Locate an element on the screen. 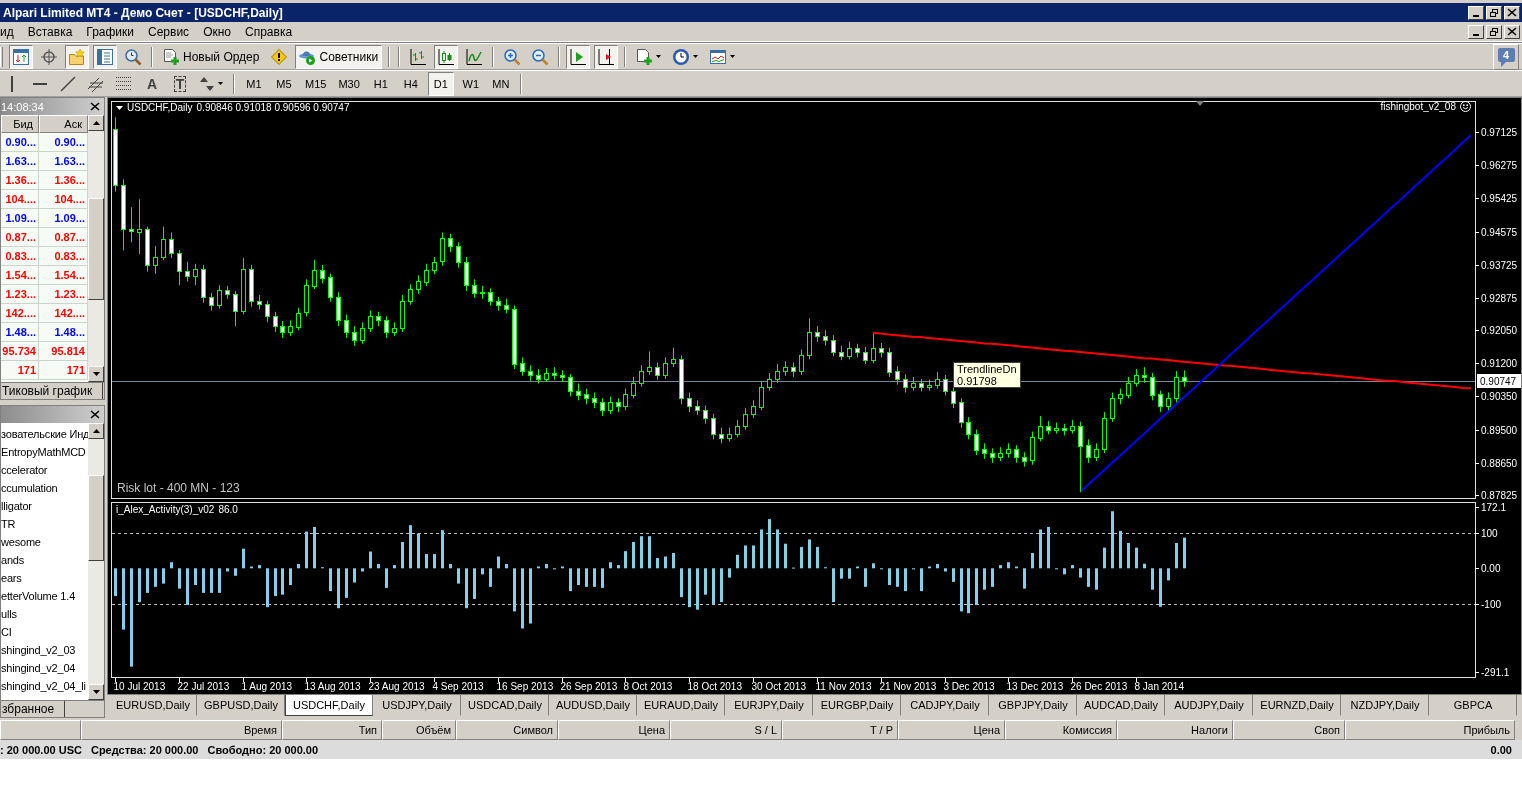  panel-tab: збранное is located at coordinates (33, 709).